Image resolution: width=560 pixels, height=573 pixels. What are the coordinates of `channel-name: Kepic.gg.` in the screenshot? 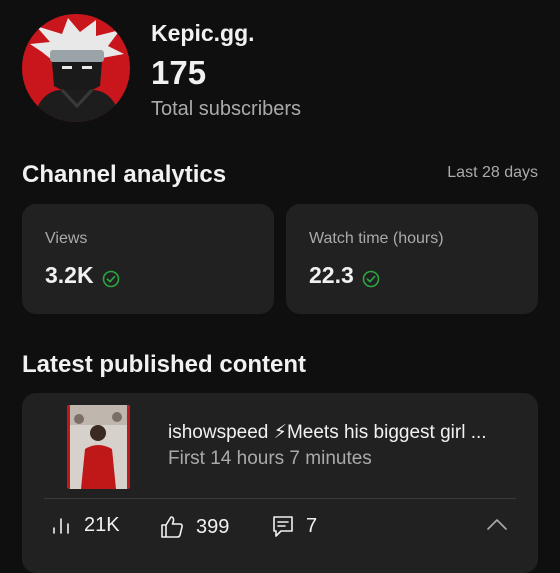 It's located at (203, 33).